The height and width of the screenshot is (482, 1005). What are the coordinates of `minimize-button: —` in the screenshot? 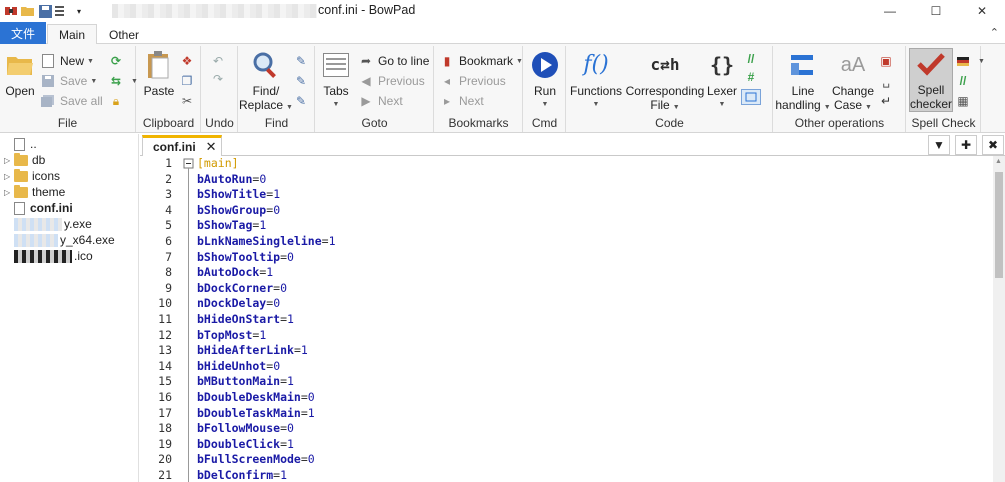 It's located at (890, 11).